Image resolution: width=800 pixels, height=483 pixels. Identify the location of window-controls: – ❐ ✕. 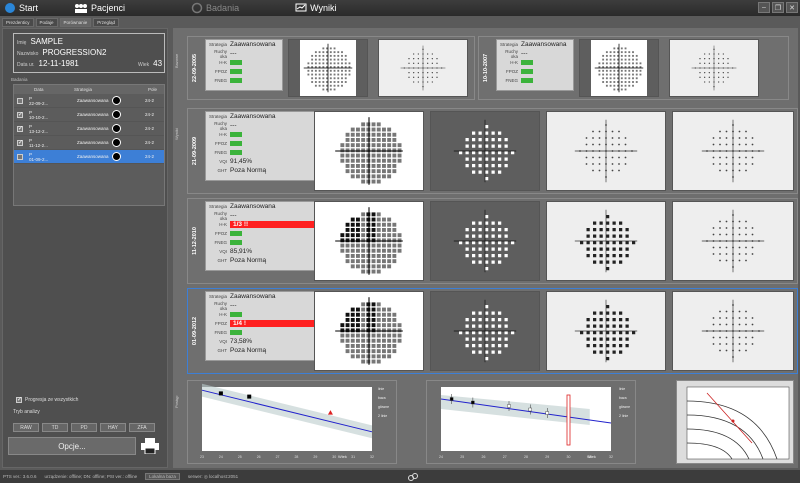
(778, 7).